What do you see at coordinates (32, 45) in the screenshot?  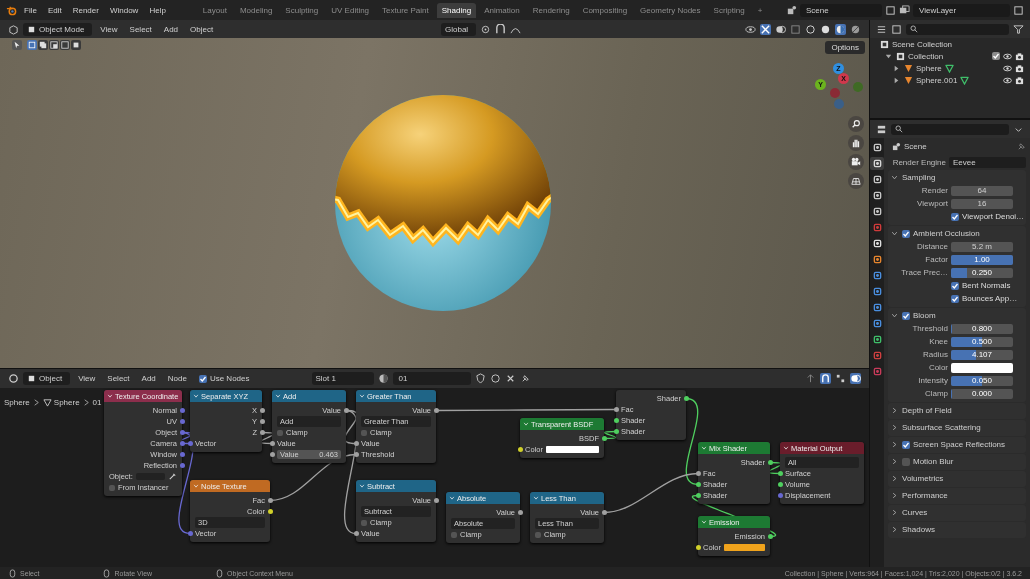 I see `select-mode-button` at bounding box center [32, 45].